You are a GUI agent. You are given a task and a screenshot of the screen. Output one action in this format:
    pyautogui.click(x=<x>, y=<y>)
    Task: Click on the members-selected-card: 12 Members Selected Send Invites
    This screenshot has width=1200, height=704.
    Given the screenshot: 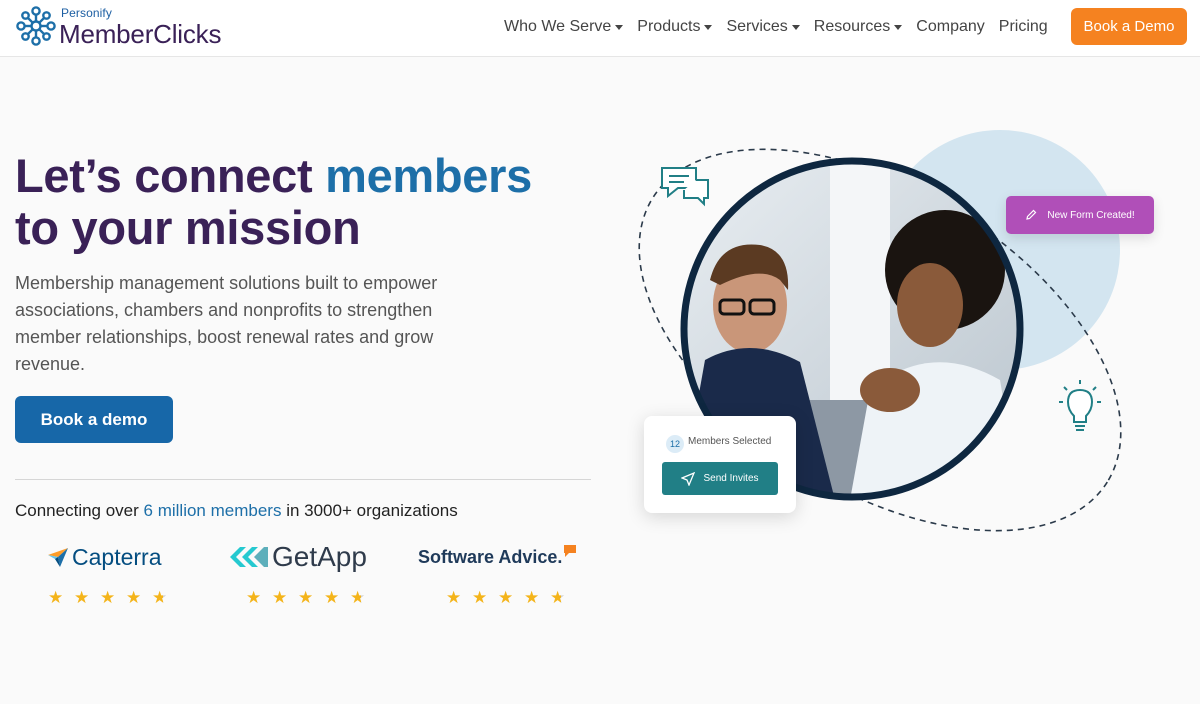 What is the action you would take?
    pyautogui.click(x=720, y=464)
    